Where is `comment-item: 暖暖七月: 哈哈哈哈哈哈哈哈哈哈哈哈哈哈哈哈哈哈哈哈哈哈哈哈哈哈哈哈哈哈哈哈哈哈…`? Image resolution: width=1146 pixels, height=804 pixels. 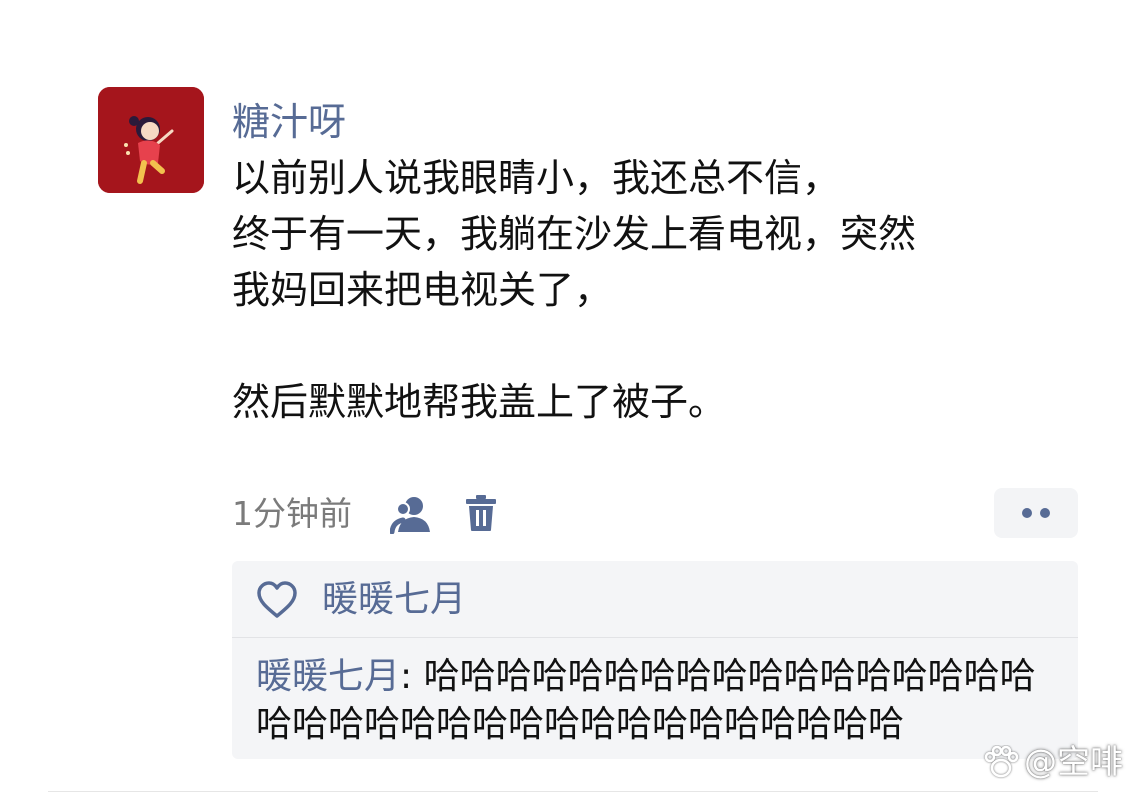
comment-item: 暖暖七月: 哈哈哈哈哈哈哈哈哈哈哈哈哈哈哈哈哈哈哈哈哈哈哈哈哈哈哈哈哈哈哈哈哈哈… is located at coordinates (656, 701).